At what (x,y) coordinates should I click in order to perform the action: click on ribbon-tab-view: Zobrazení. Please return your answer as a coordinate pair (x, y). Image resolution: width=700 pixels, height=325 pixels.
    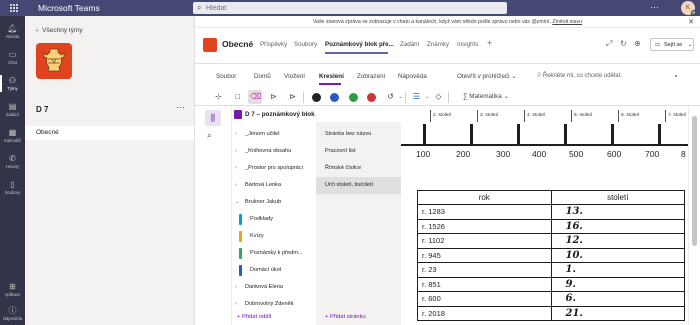
    Looking at the image, I should click on (371, 76).